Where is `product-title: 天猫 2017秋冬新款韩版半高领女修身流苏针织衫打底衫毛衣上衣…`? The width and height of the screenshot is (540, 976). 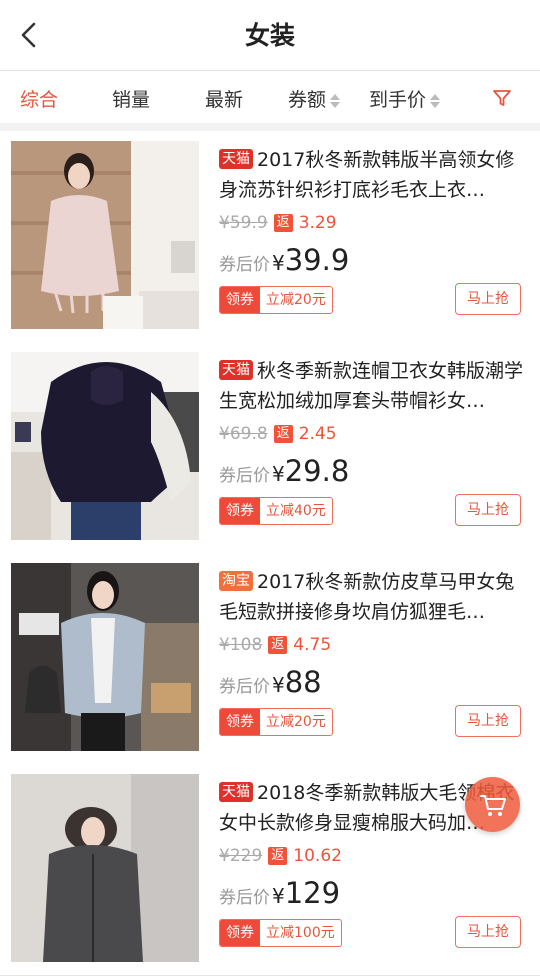
product-title: 天猫 2017秋冬新款韩版半高领女修身流苏针织衫打底衫毛衣上衣… is located at coordinates (371, 175).